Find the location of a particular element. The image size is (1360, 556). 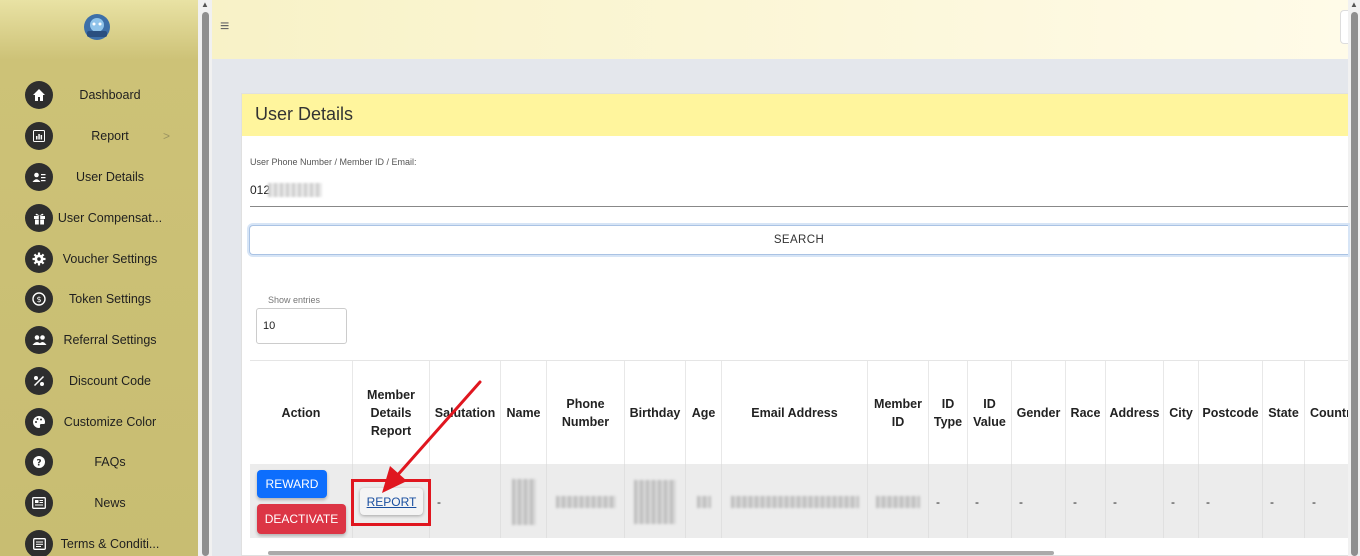

cell-address: - is located at coordinates (1135, 501).